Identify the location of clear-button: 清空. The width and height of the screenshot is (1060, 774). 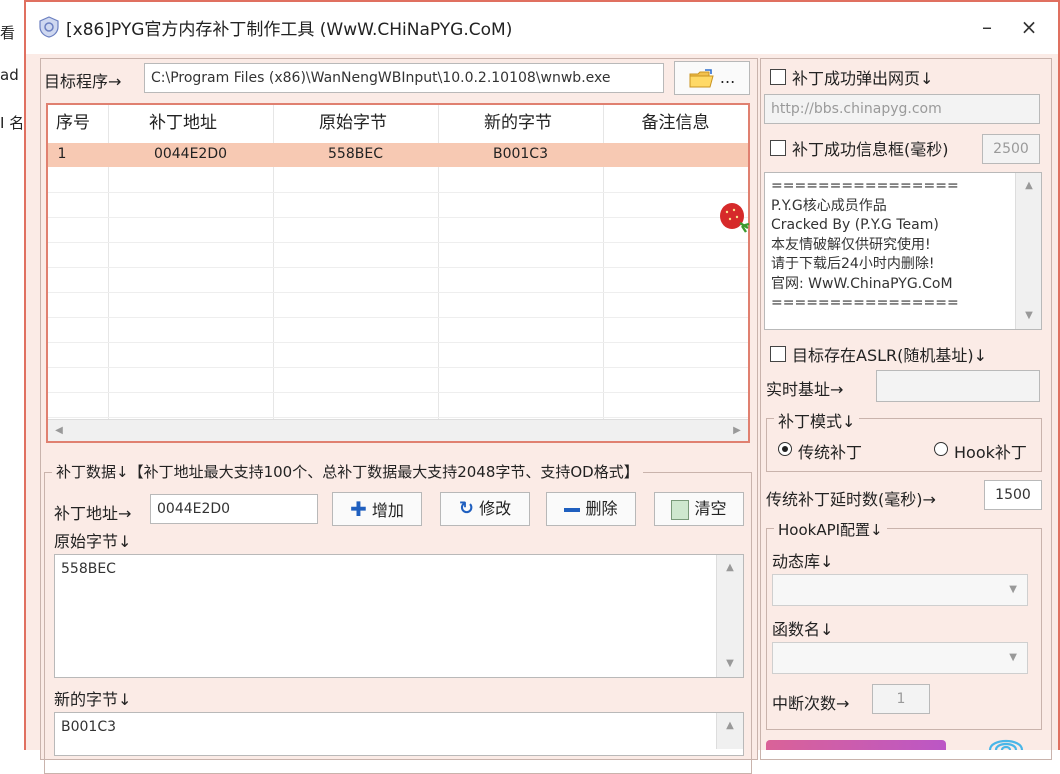
(699, 509).